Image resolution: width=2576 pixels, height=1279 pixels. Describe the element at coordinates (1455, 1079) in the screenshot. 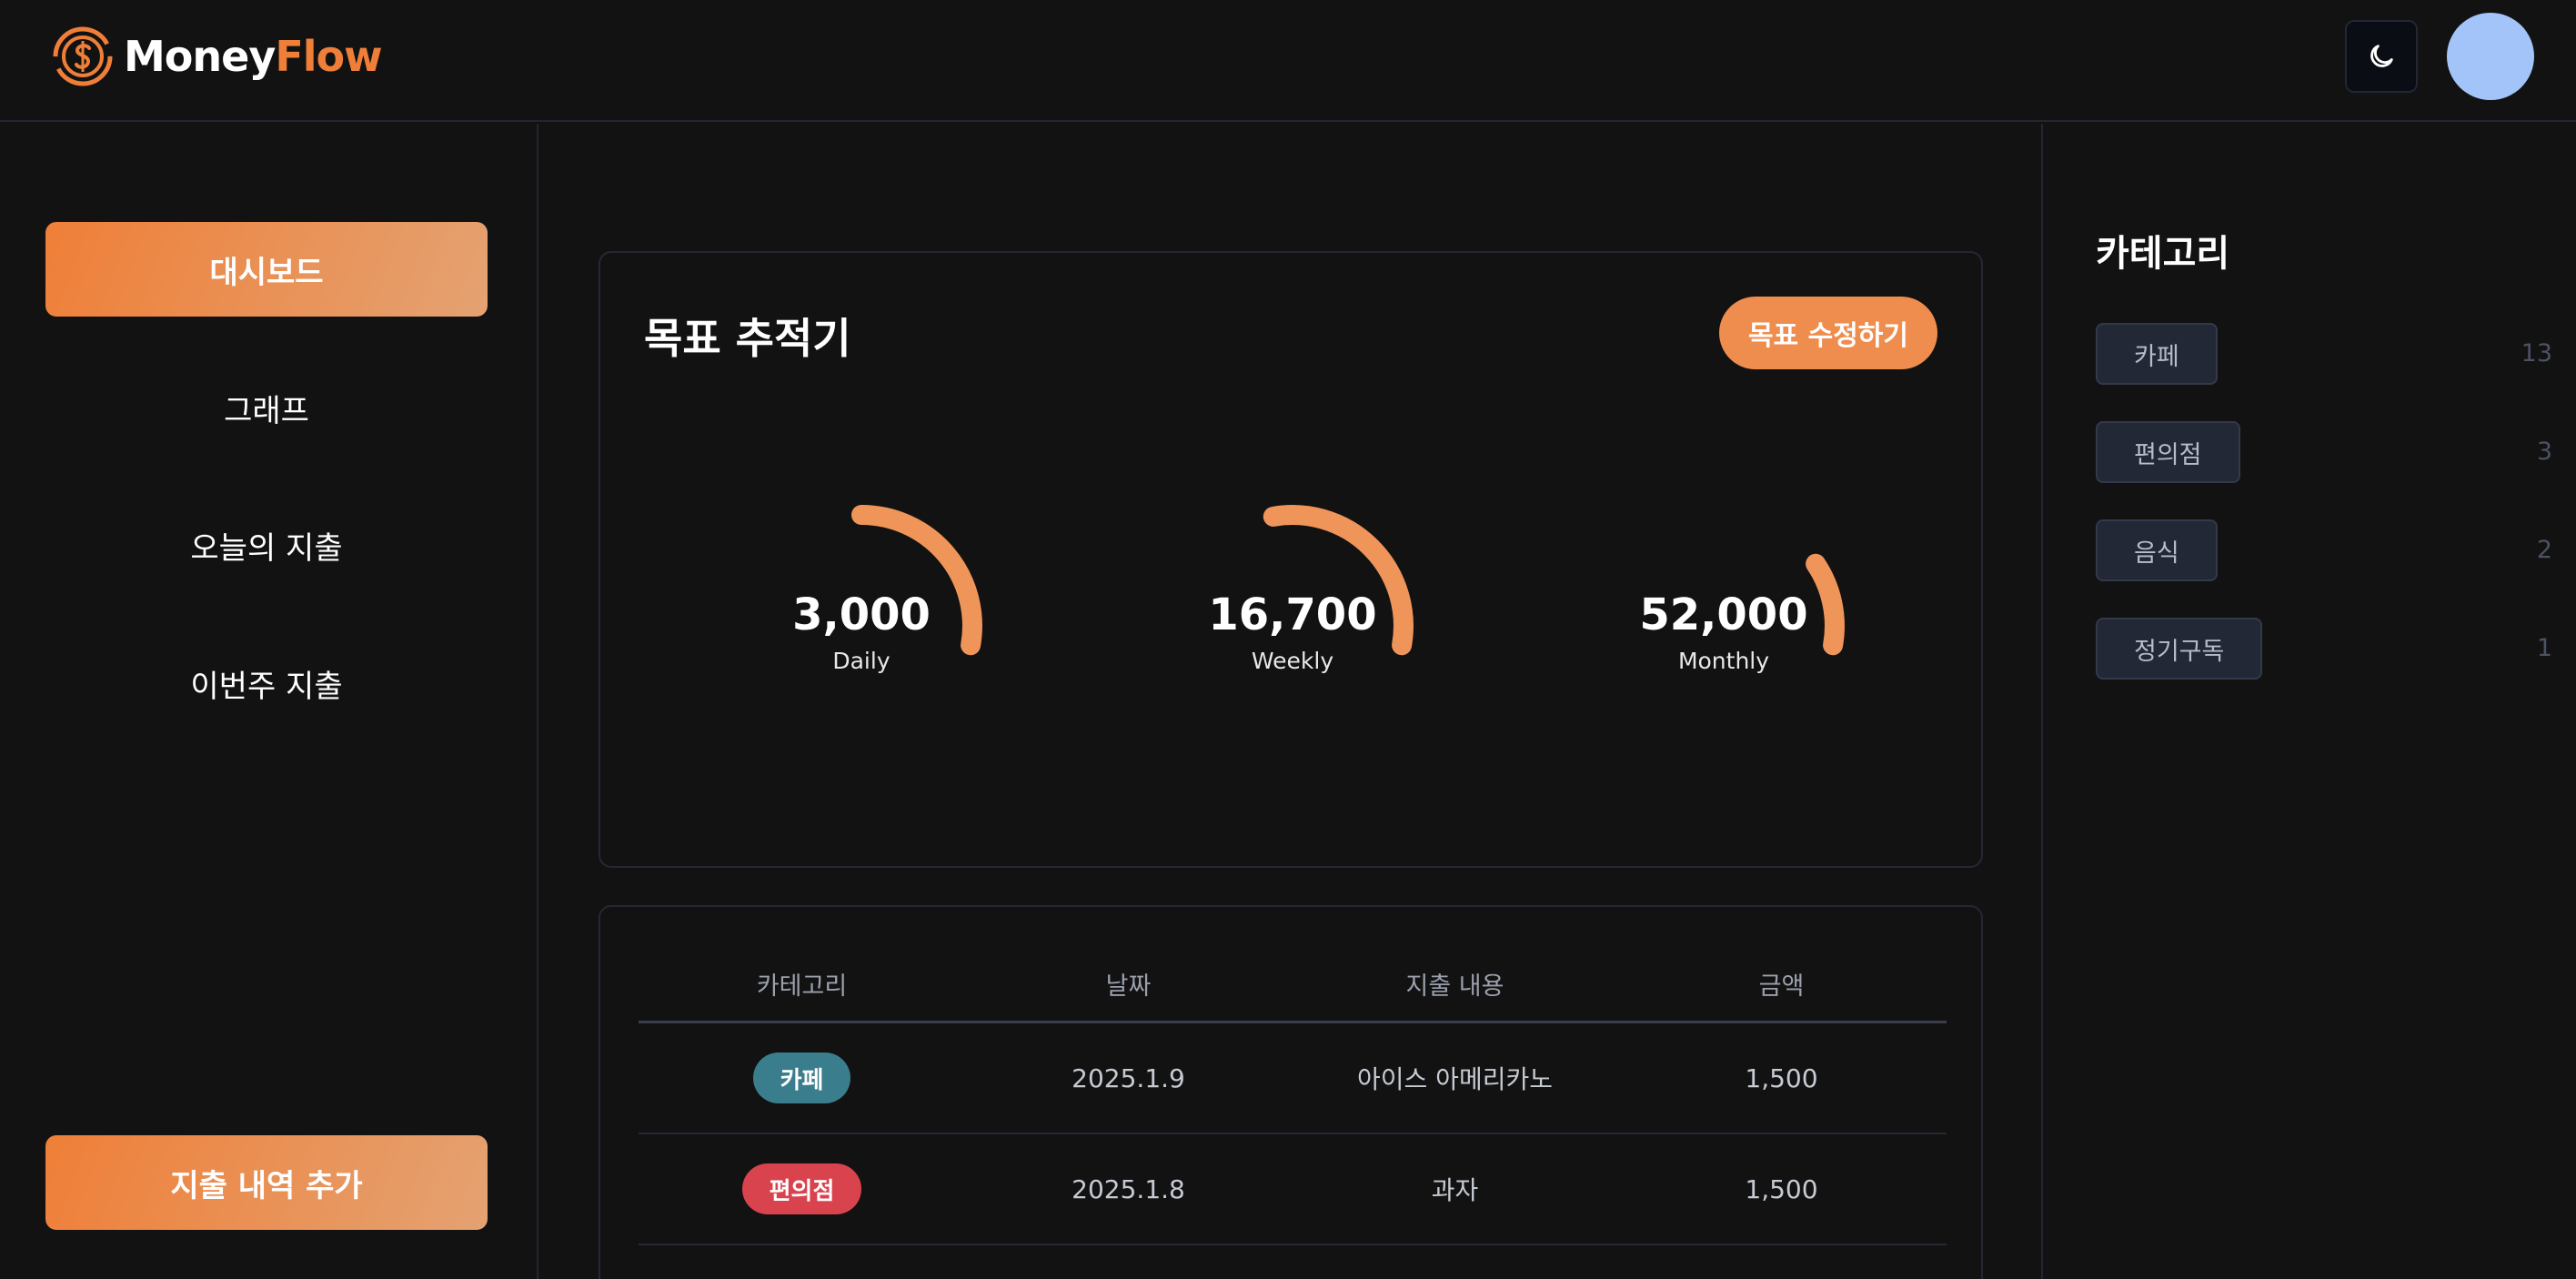

I see `description-cell: 아이스 아메리카노` at that location.